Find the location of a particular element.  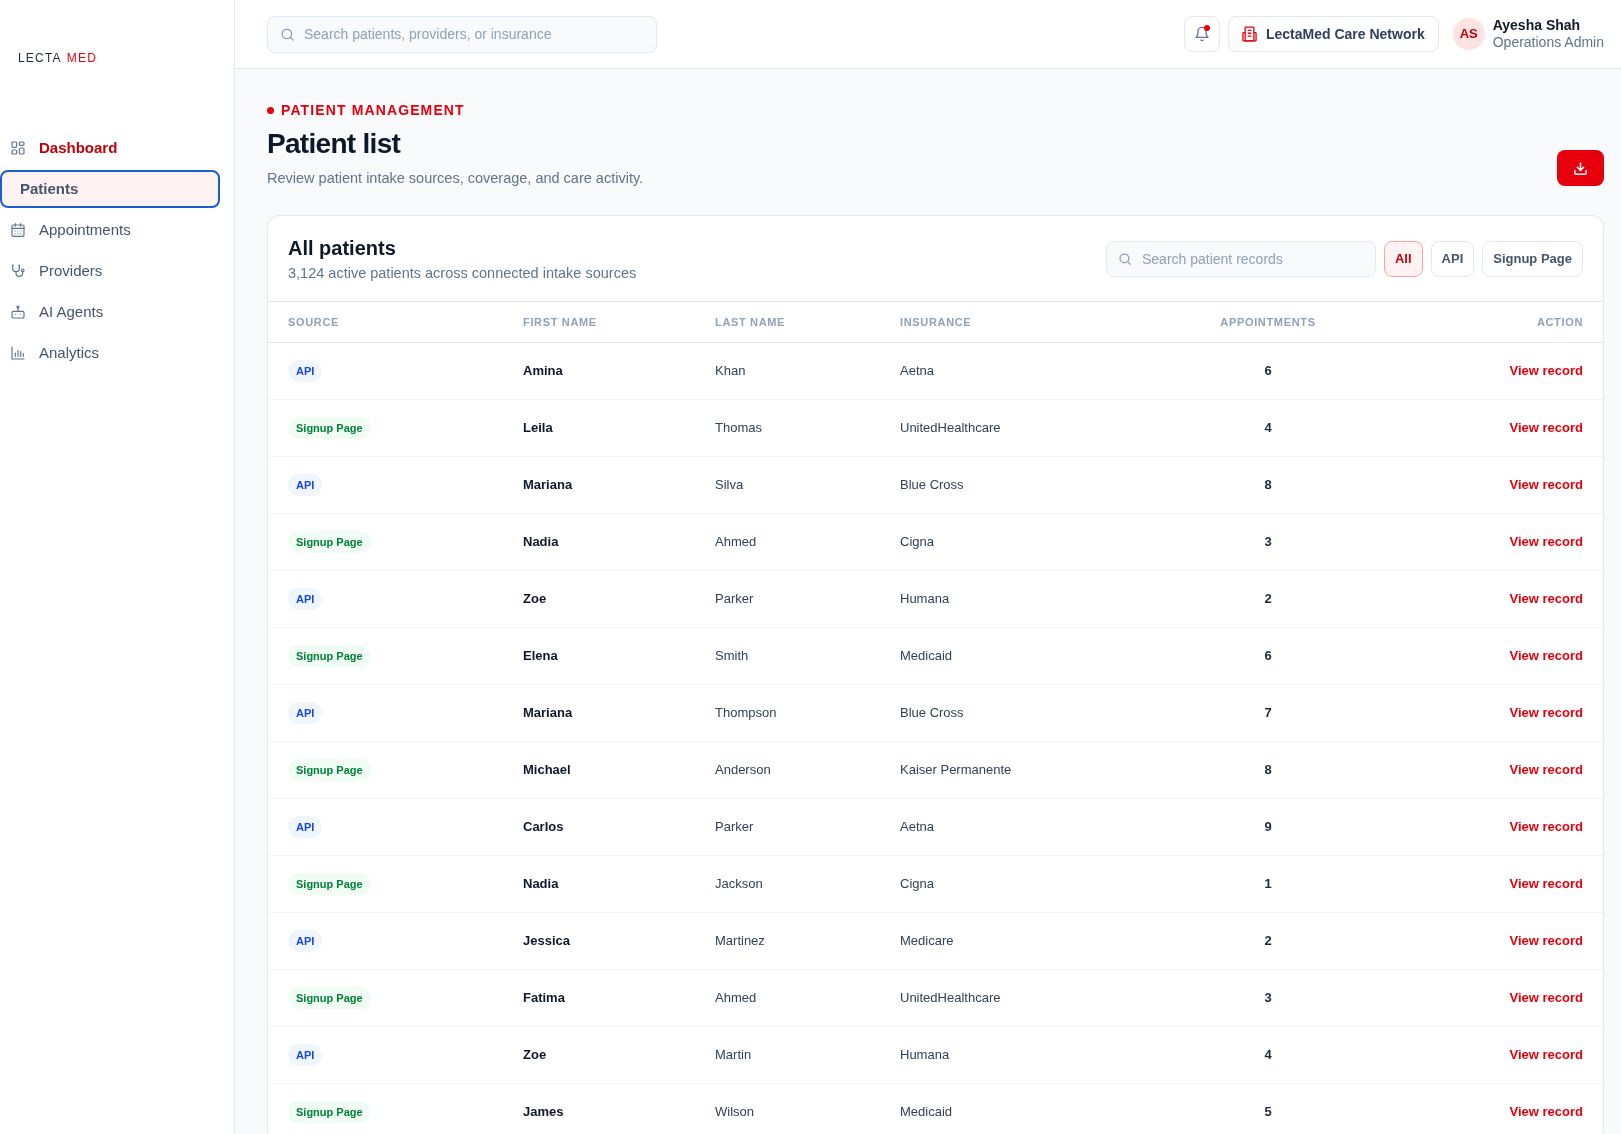

card-subtitle: 3,124 active patients across connected intake sources is located at coordinates (462, 273).